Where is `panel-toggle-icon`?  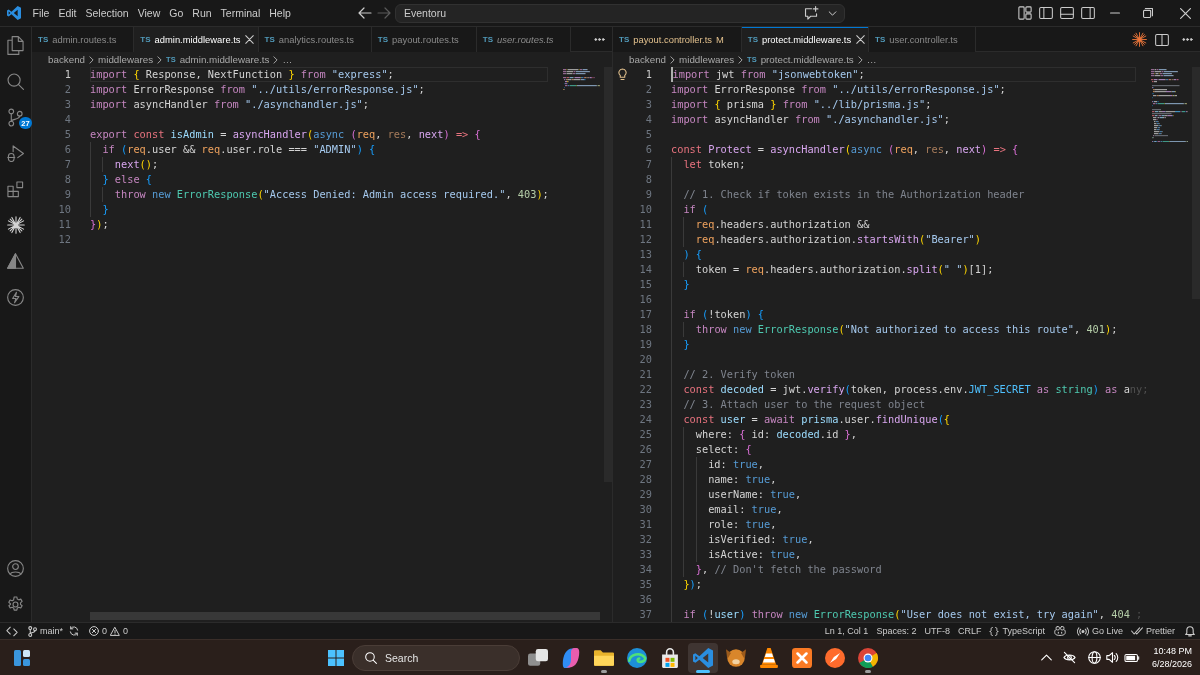
panel-toggle-icon is located at coordinates (1067, 13).